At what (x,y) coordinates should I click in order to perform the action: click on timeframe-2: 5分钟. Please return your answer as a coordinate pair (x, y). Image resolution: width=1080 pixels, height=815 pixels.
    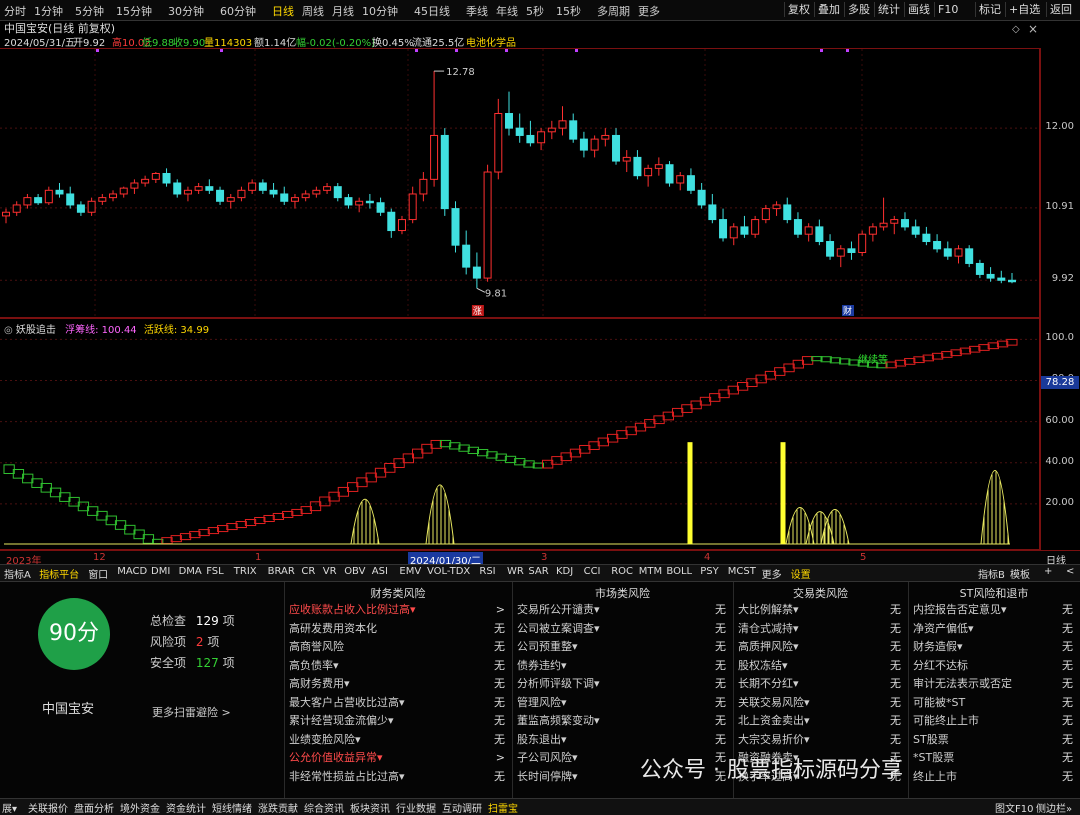
    Looking at the image, I should click on (89, 11).